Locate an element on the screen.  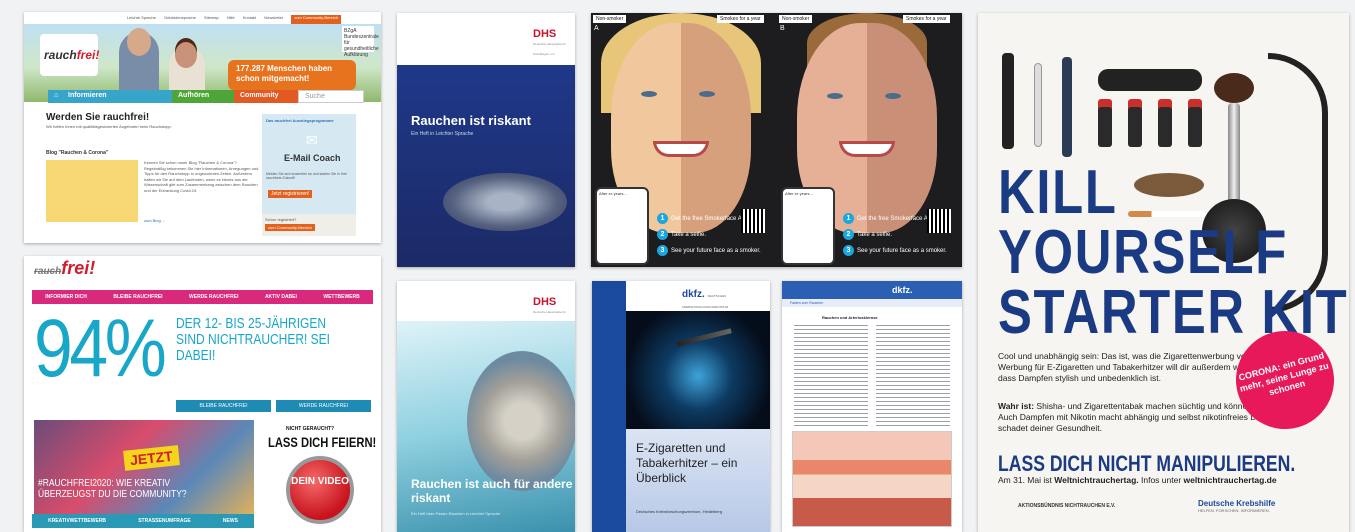
vapor-image is located at coordinates (698, 370).